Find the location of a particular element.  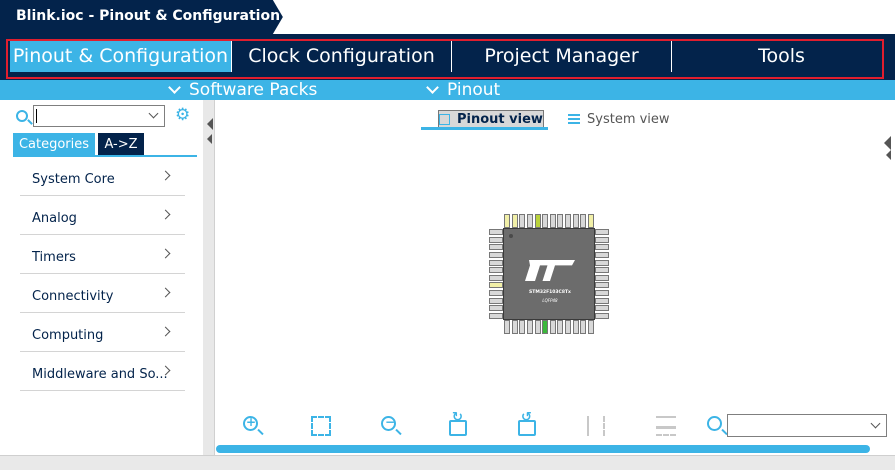

chip-icon is located at coordinates (444, 119).